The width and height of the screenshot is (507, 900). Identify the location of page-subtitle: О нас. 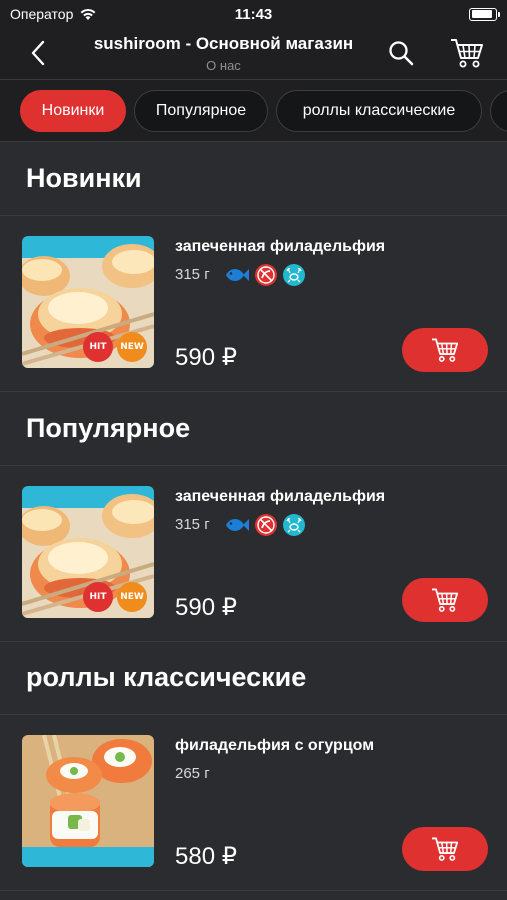
(223, 65).